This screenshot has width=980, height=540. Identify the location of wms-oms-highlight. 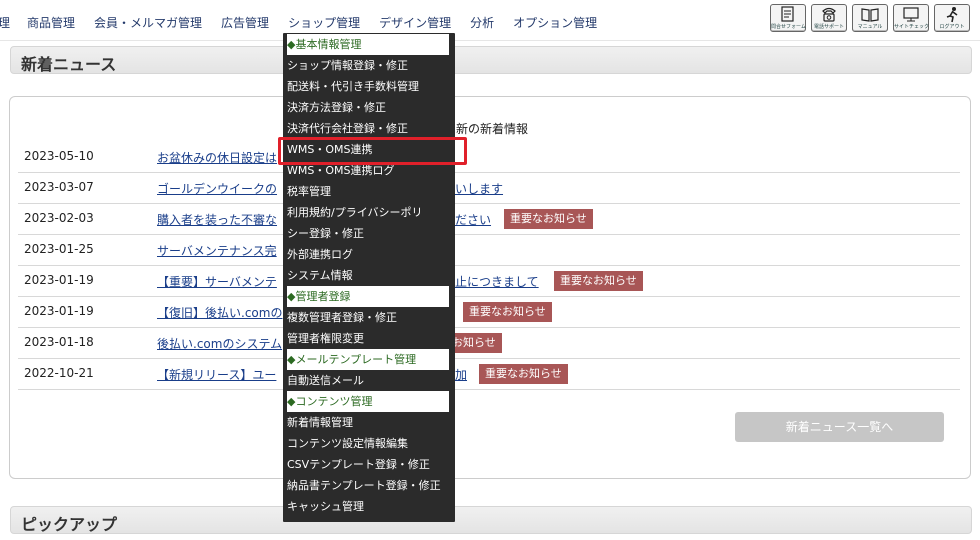
(372, 151).